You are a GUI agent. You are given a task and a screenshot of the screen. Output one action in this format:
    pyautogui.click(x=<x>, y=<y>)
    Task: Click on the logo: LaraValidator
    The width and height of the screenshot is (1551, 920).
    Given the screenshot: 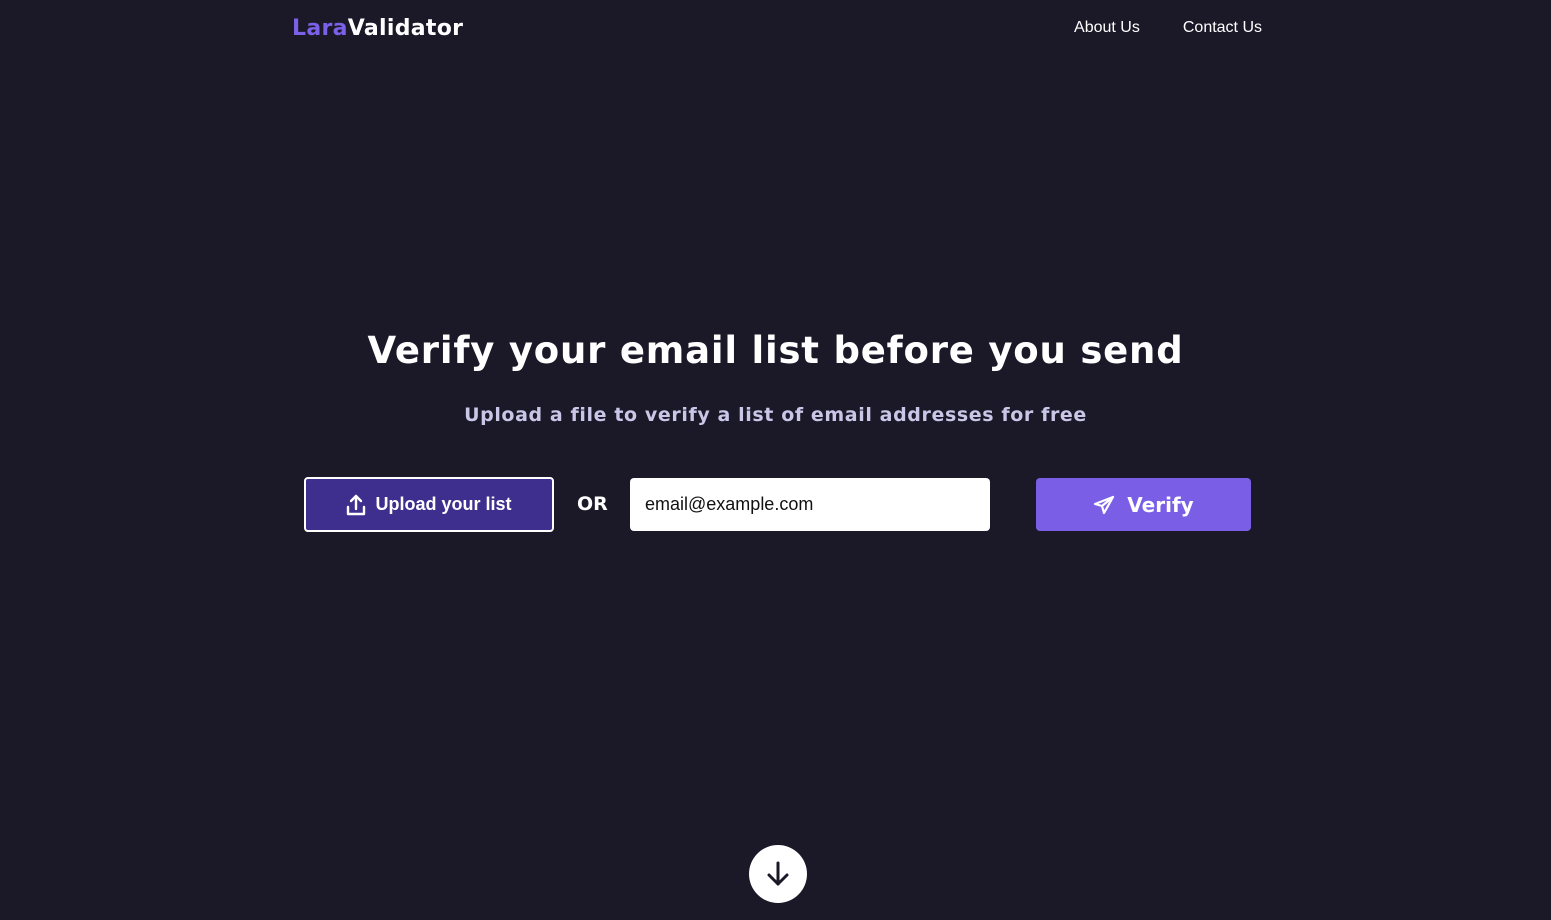 What is the action you would take?
    pyautogui.click(x=377, y=29)
    